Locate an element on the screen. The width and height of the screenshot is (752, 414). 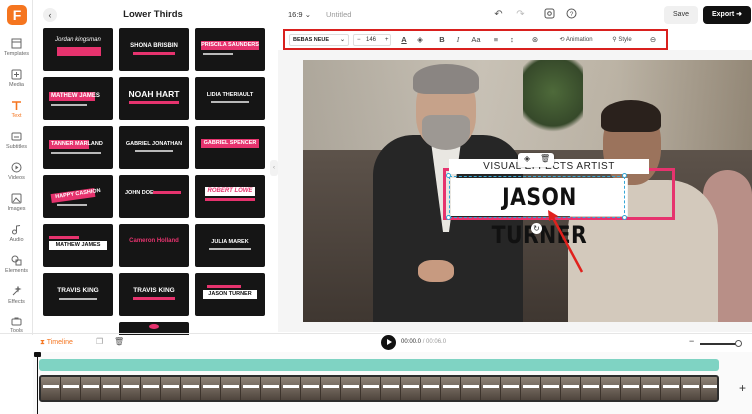
chevron-down-icon: ⌄ is located at coordinates (307, 14).